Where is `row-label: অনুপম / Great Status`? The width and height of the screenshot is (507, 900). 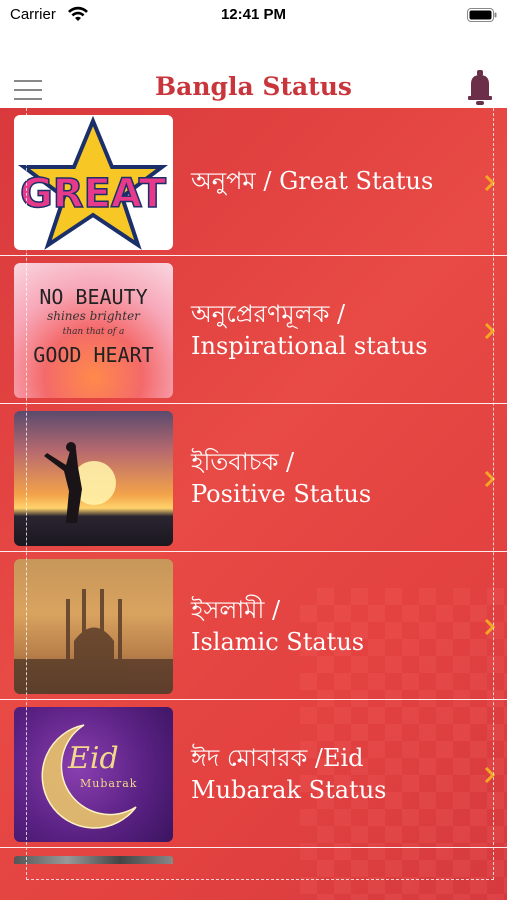
row-label: অনুপম / Great Status is located at coordinates (333, 181).